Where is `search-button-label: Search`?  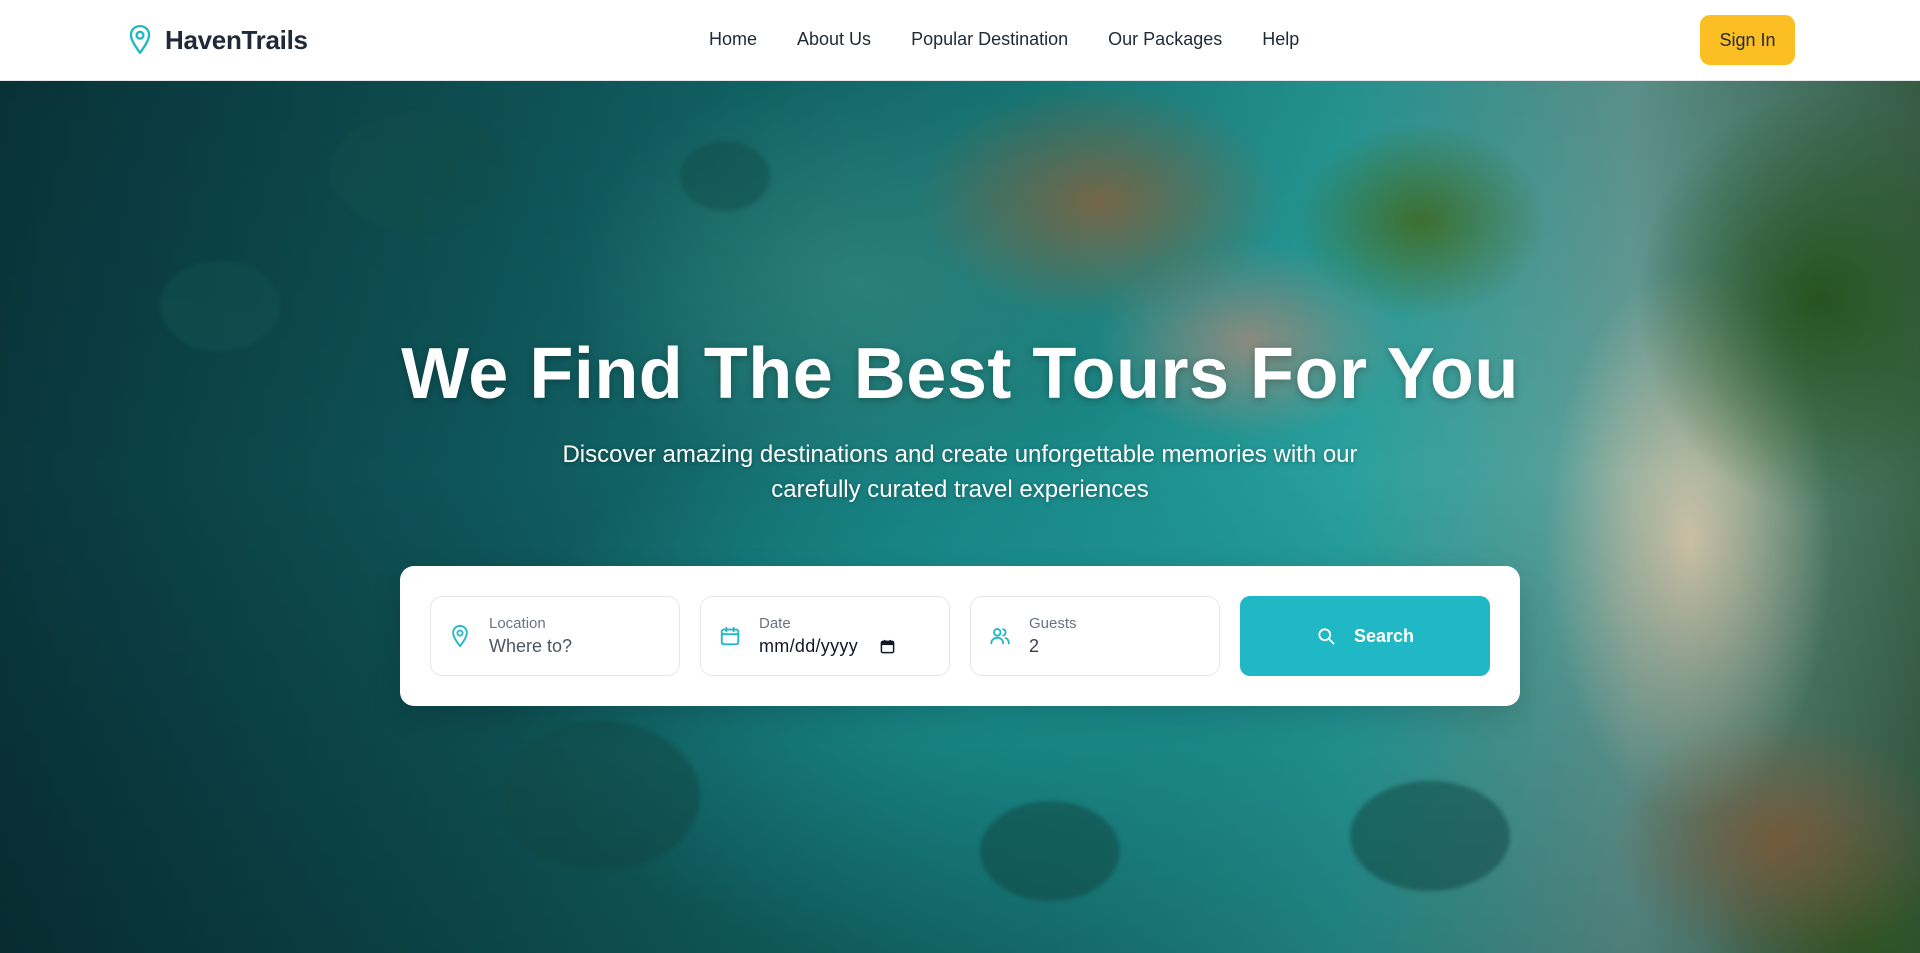 search-button-label: Search is located at coordinates (1384, 635).